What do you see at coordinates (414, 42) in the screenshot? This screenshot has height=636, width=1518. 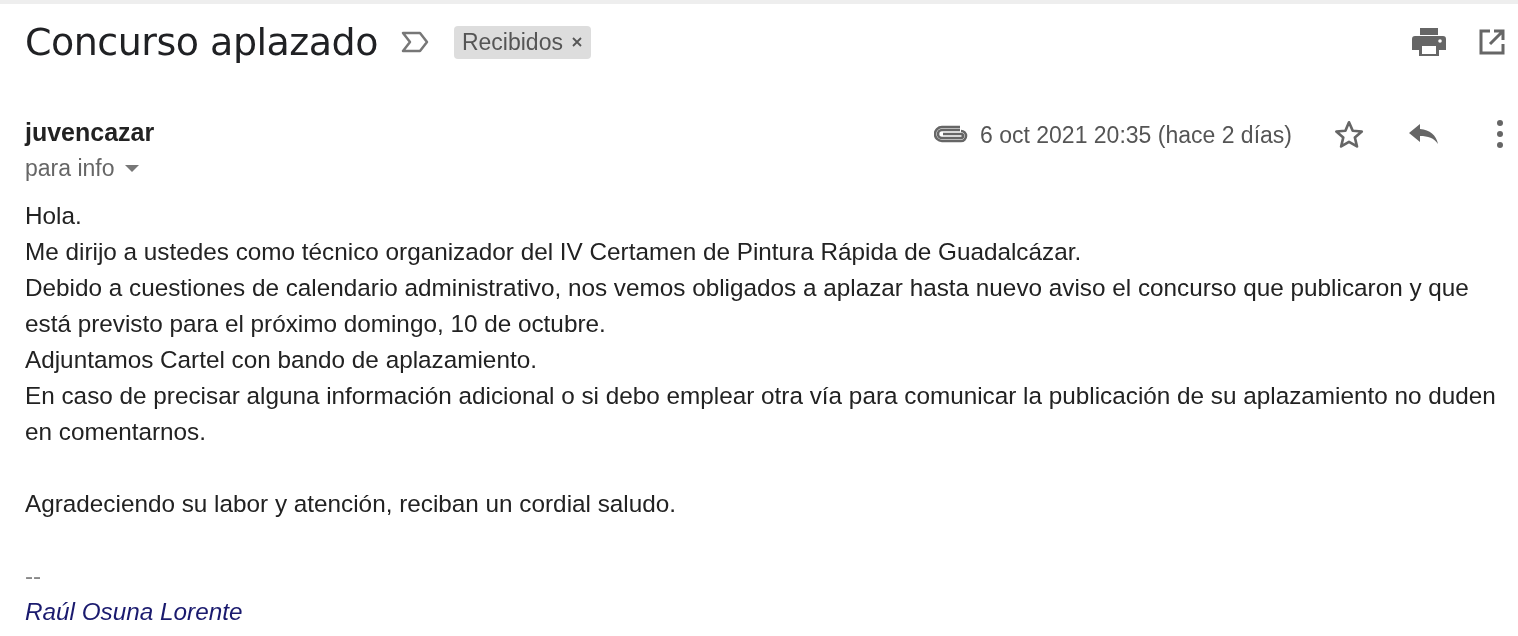 I see `importance-marker-icon` at bounding box center [414, 42].